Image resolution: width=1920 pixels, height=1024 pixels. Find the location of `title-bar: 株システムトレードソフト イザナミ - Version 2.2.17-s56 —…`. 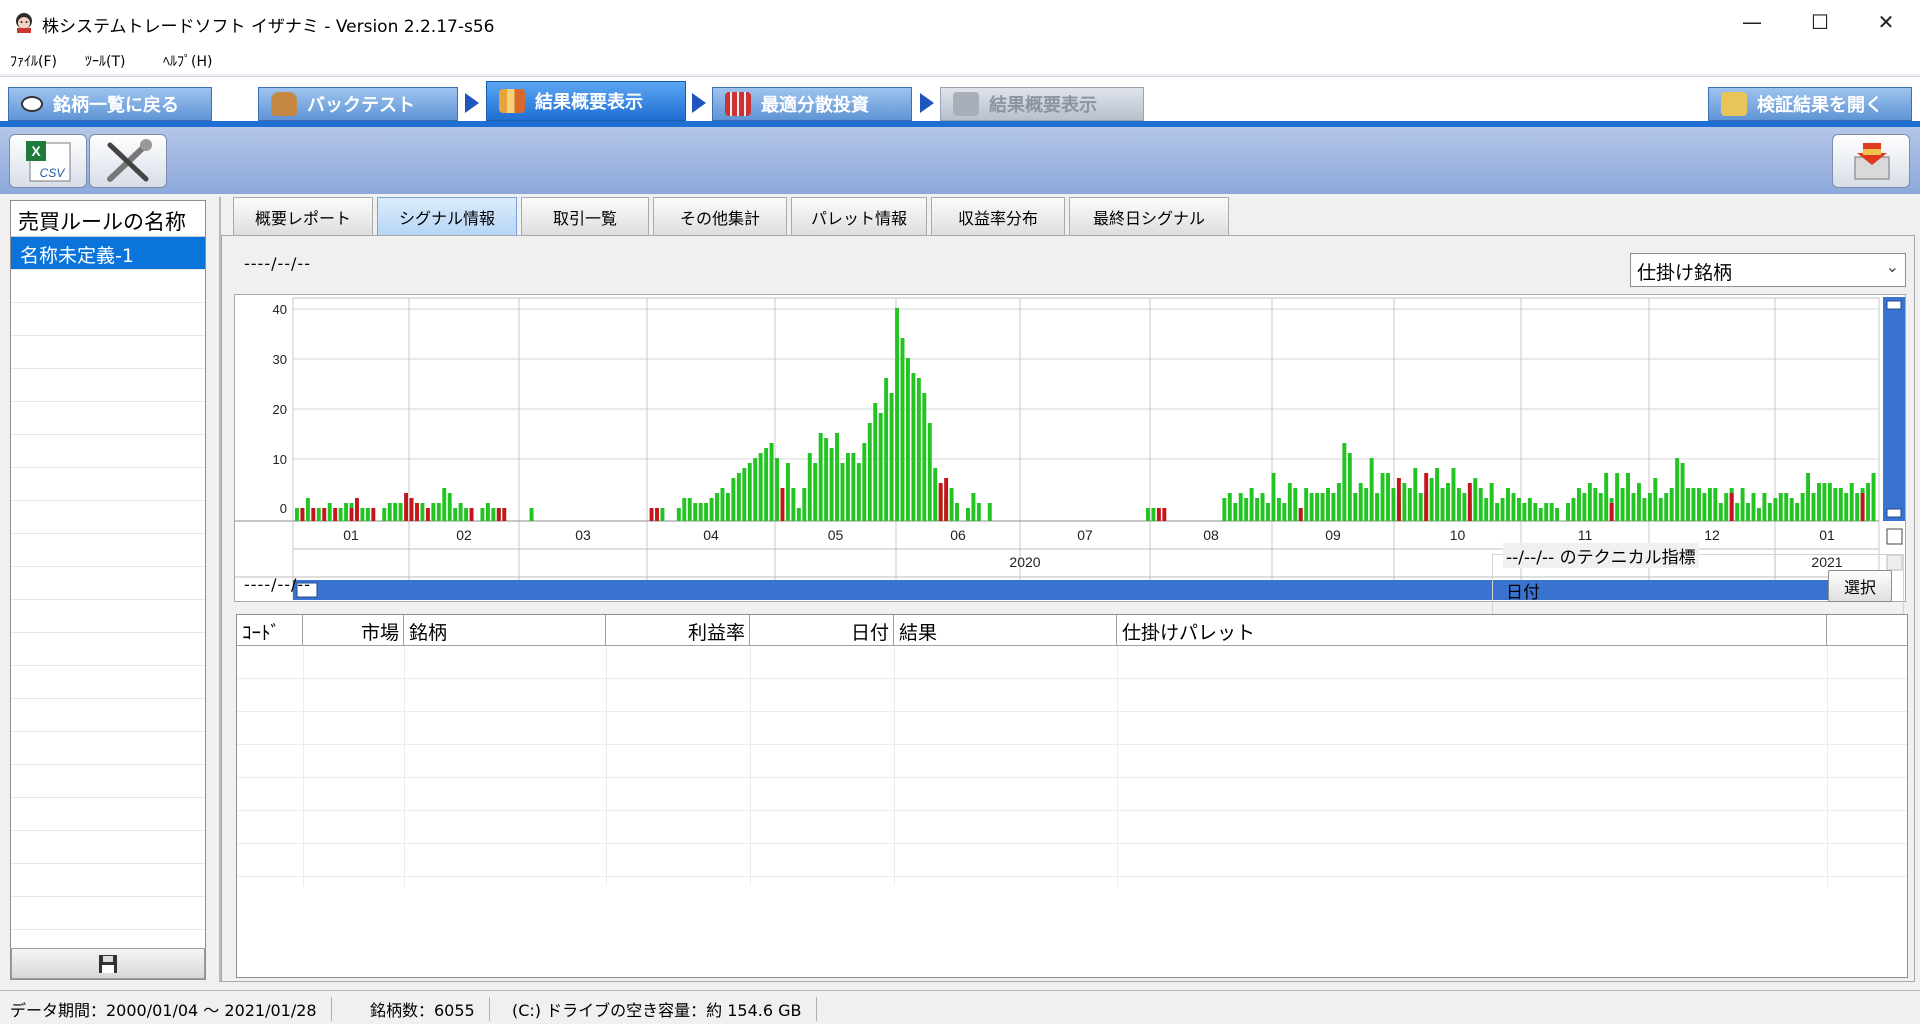

title-bar: 株システムトレードソフト イザナミ - Version 2.2.17-s56 —… is located at coordinates (960, 23).